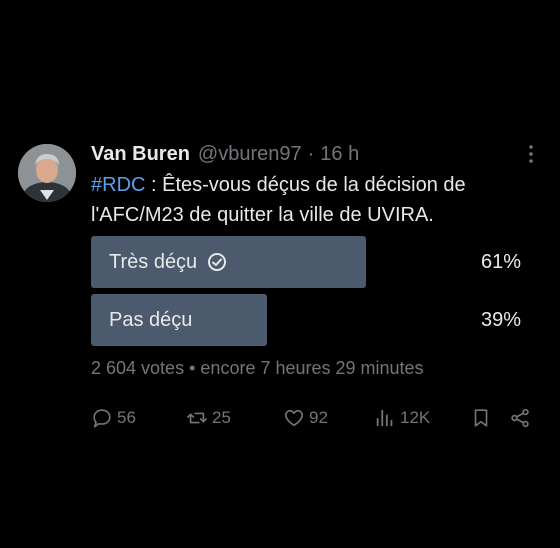 The image size is (560, 548). I want to click on views-button: 12K, so click(402, 418).